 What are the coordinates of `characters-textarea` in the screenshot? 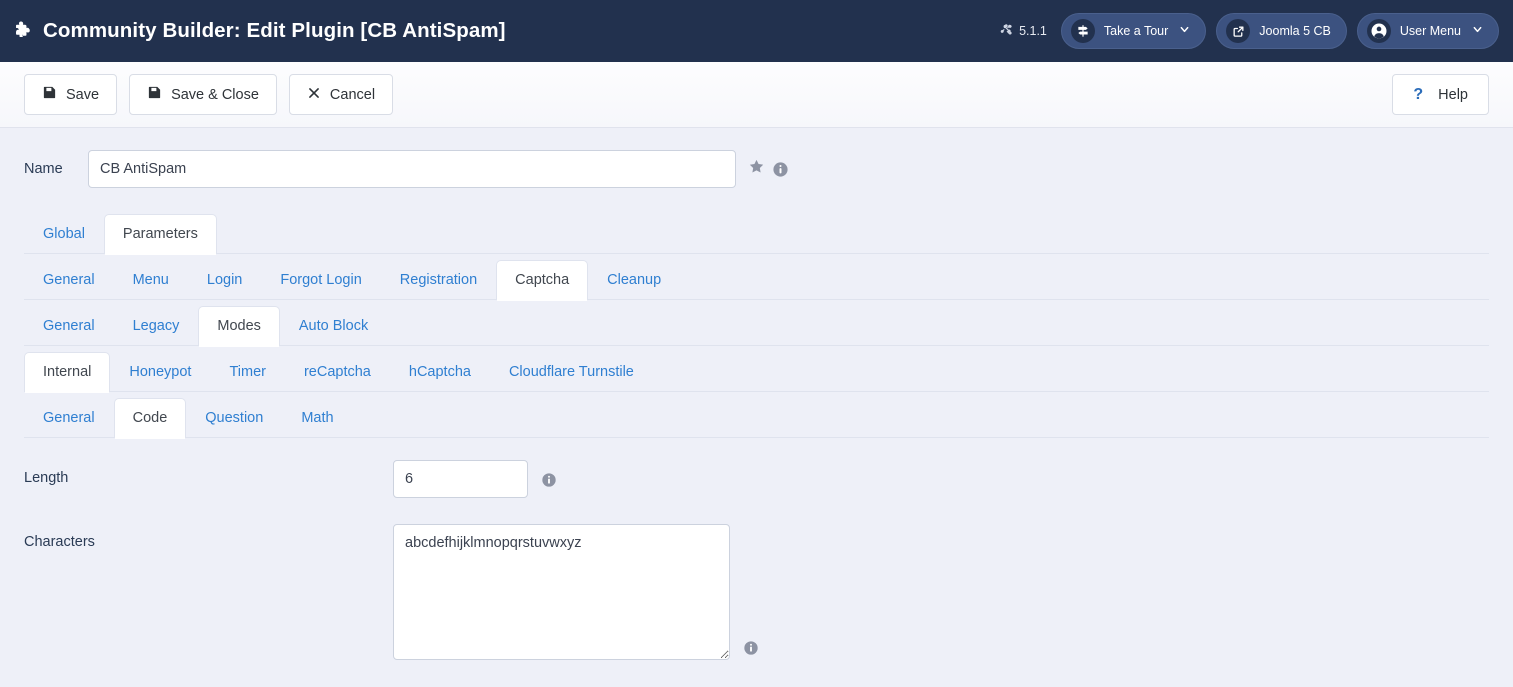 It's located at (561, 592).